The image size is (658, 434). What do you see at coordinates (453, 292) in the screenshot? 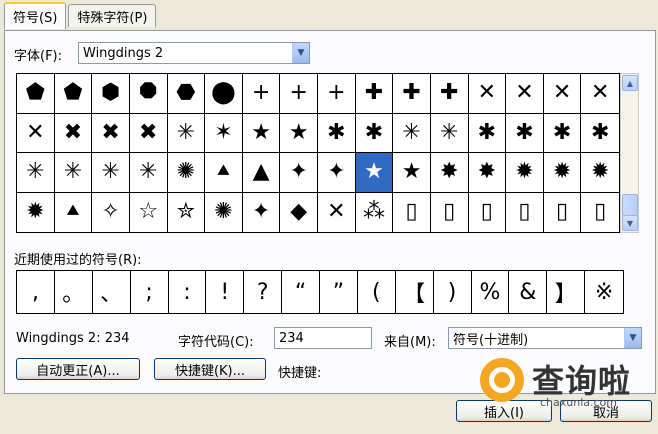
I see `recent-symbol-cell: )` at bounding box center [453, 292].